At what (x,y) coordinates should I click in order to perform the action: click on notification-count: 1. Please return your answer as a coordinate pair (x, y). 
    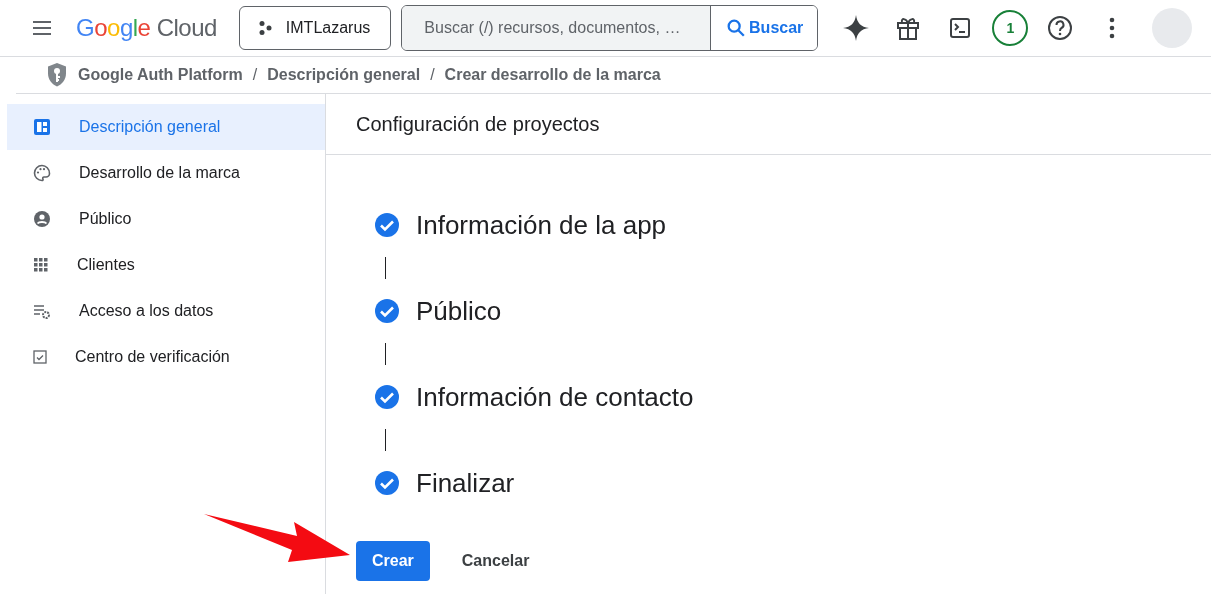
    Looking at the image, I should click on (1010, 28).